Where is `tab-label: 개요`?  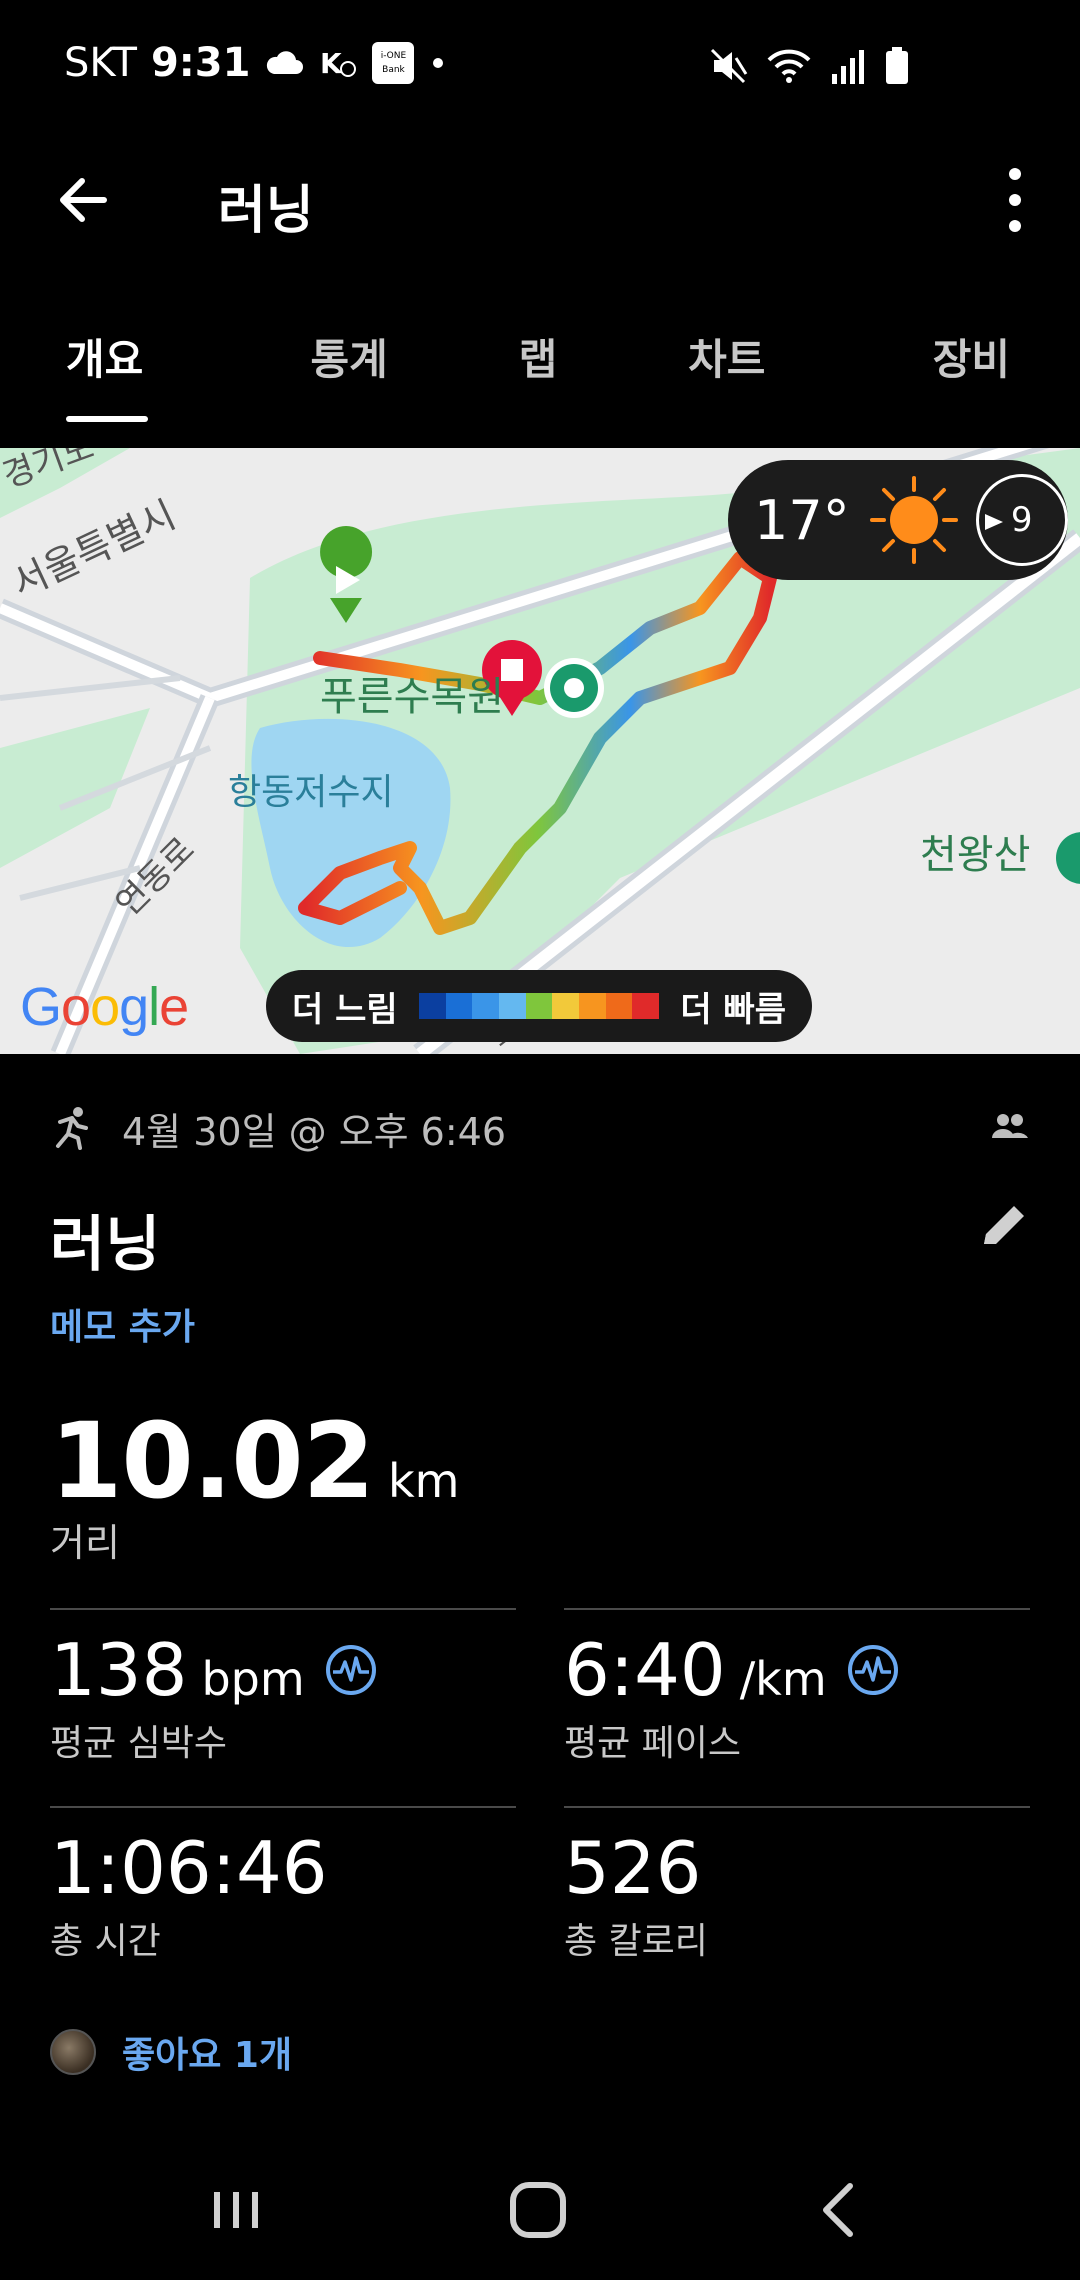
tab-label: 개요 is located at coordinates (105, 359).